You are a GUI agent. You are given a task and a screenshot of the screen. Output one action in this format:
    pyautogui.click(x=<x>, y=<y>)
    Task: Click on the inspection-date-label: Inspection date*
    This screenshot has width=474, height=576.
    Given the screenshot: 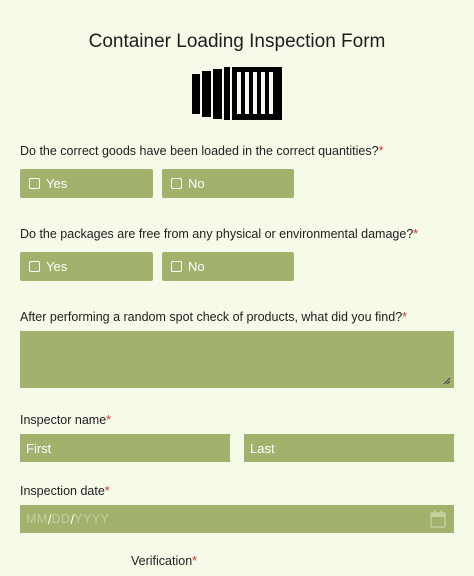 What is the action you would take?
    pyautogui.click(x=65, y=491)
    